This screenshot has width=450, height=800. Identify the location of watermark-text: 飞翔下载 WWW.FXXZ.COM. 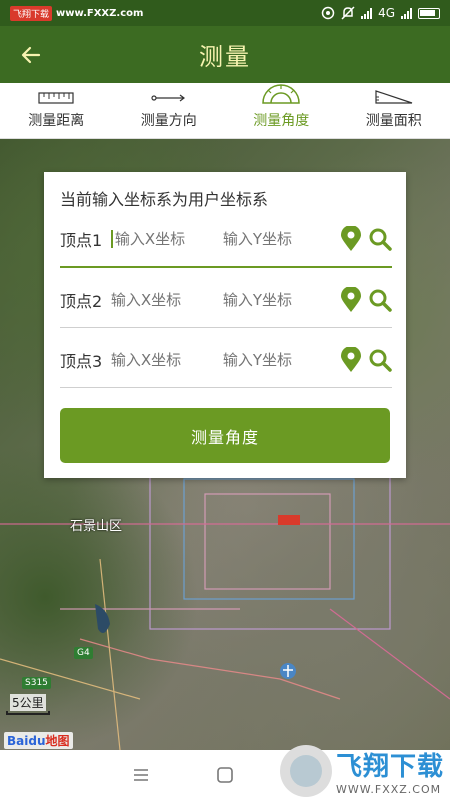
(390, 771).